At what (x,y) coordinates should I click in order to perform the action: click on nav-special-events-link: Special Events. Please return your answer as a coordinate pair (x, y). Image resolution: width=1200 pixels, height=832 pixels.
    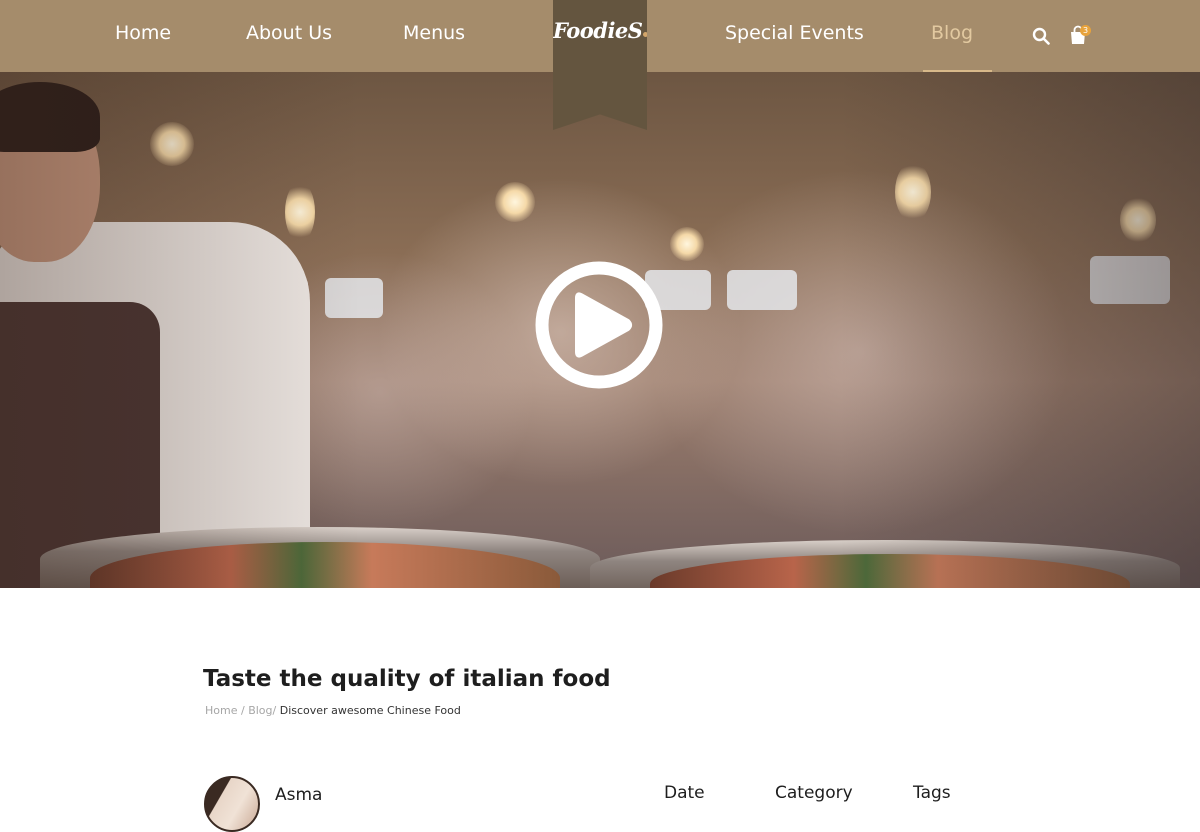
    Looking at the image, I should click on (794, 33).